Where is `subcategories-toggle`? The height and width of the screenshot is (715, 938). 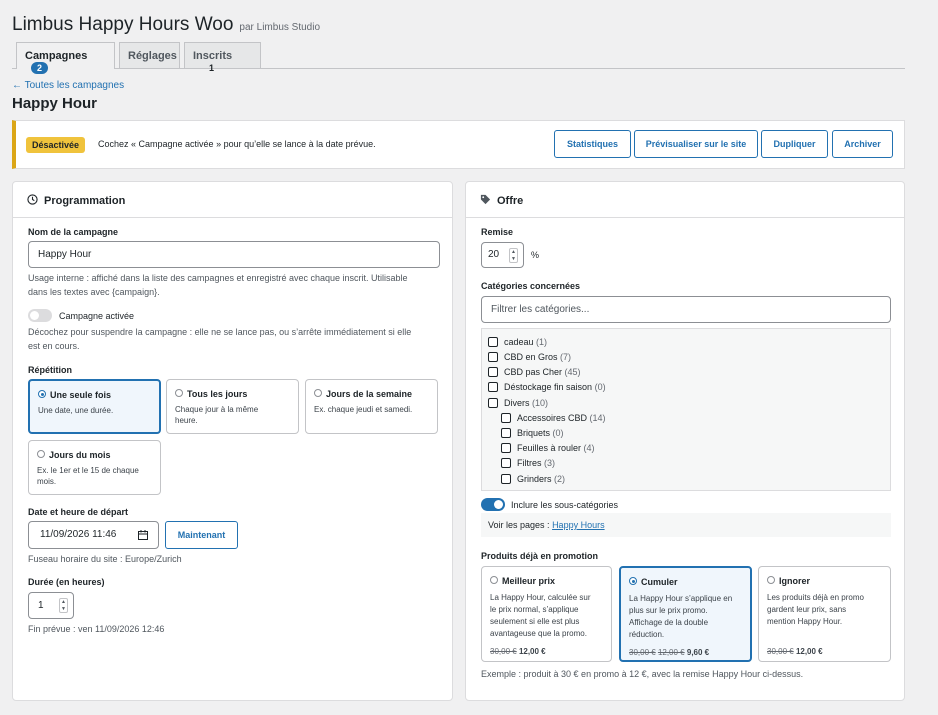 subcategories-toggle is located at coordinates (493, 504).